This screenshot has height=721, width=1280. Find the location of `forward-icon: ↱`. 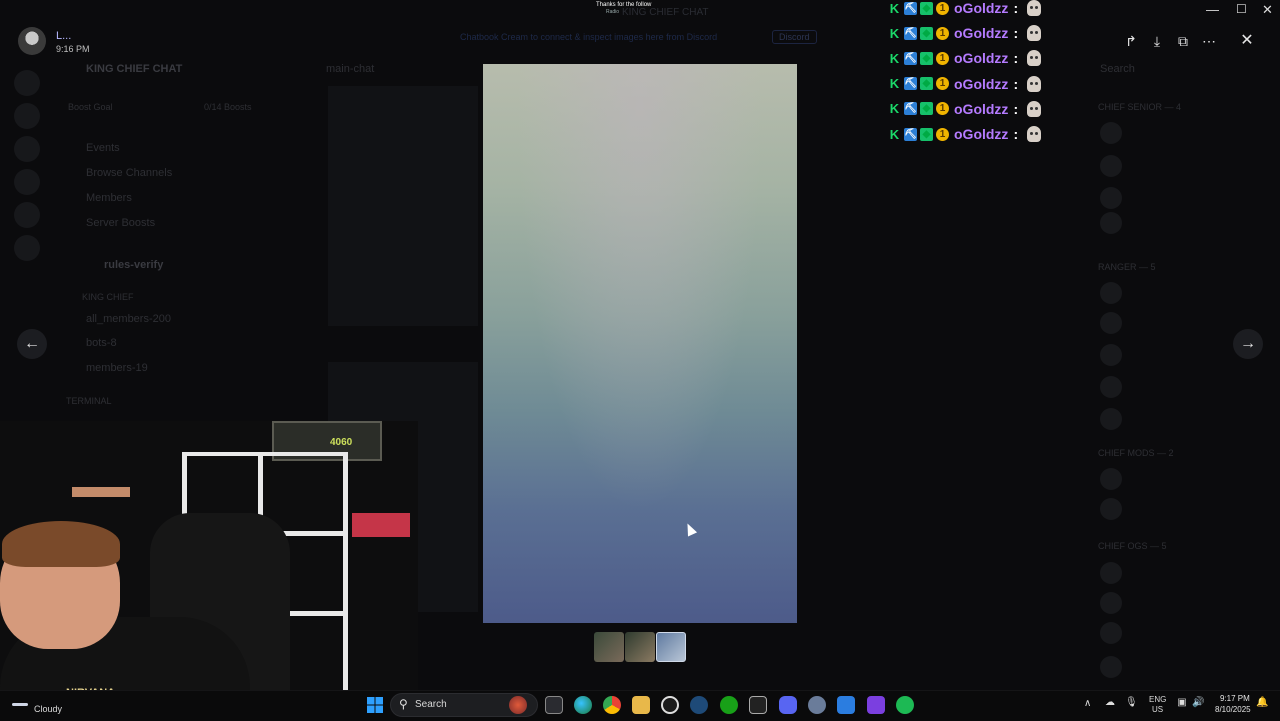

forward-icon: ↱ is located at coordinates (1131, 41).